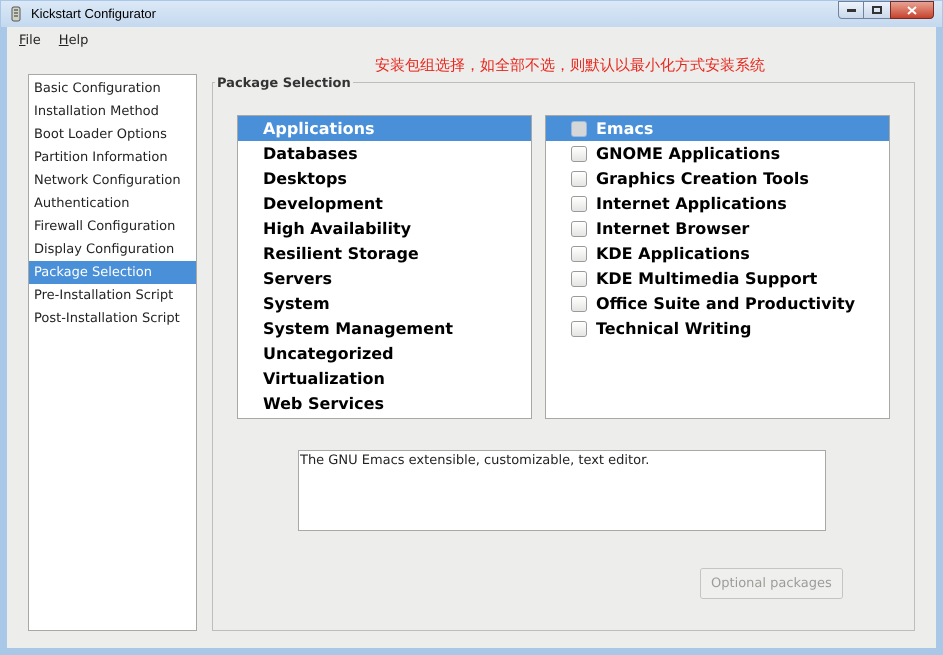 This screenshot has height=655, width=943. I want to click on group-item: Resilient Storage, so click(384, 253).